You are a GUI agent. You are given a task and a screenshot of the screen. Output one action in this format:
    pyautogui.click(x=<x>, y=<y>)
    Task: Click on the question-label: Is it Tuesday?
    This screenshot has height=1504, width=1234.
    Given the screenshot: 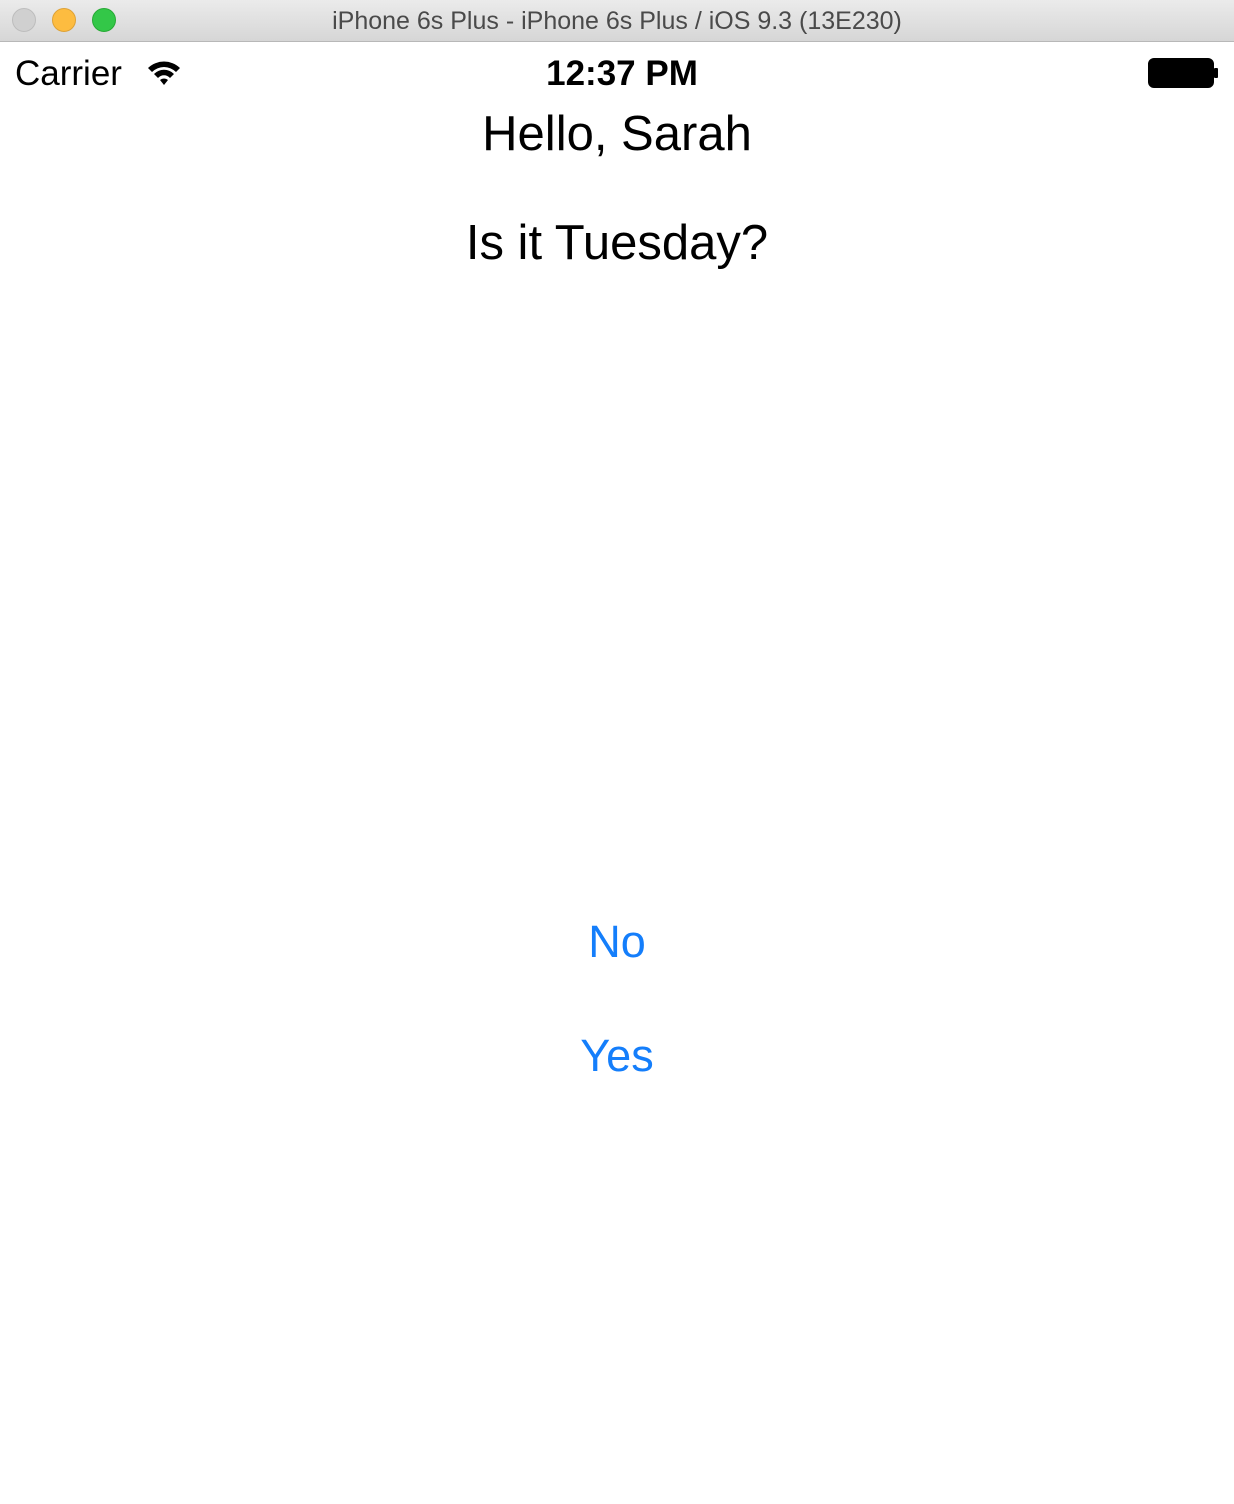 What is the action you would take?
    pyautogui.click(x=617, y=243)
    